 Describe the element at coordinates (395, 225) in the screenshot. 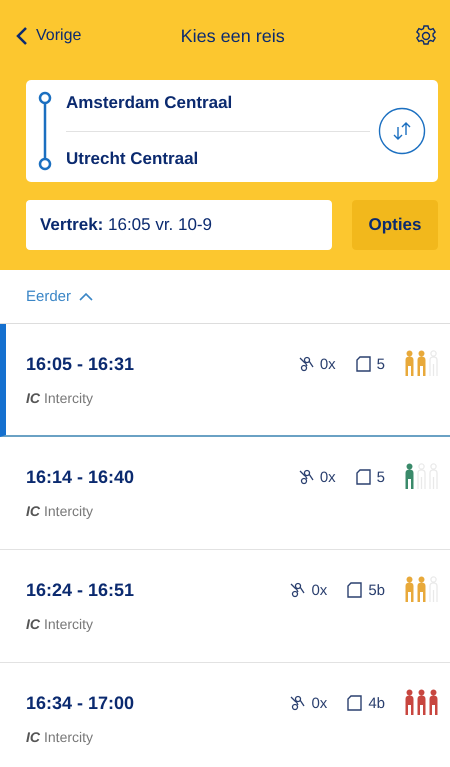

I see `options-button: Opties` at that location.